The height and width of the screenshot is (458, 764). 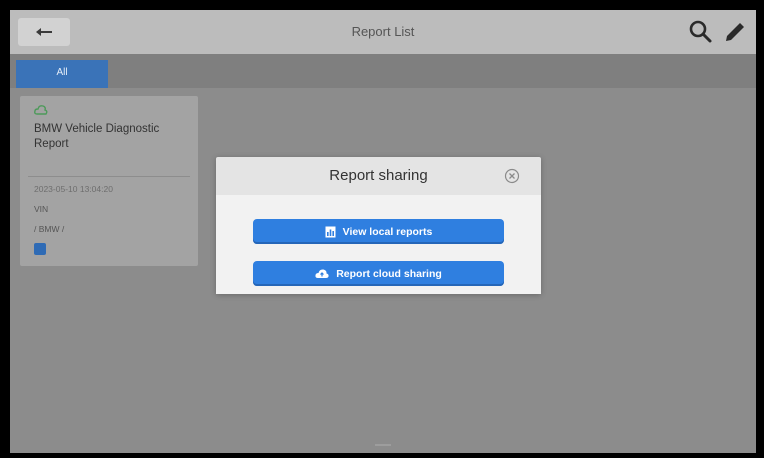 What do you see at coordinates (383, 71) in the screenshot?
I see `tab-bar` at bounding box center [383, 71].